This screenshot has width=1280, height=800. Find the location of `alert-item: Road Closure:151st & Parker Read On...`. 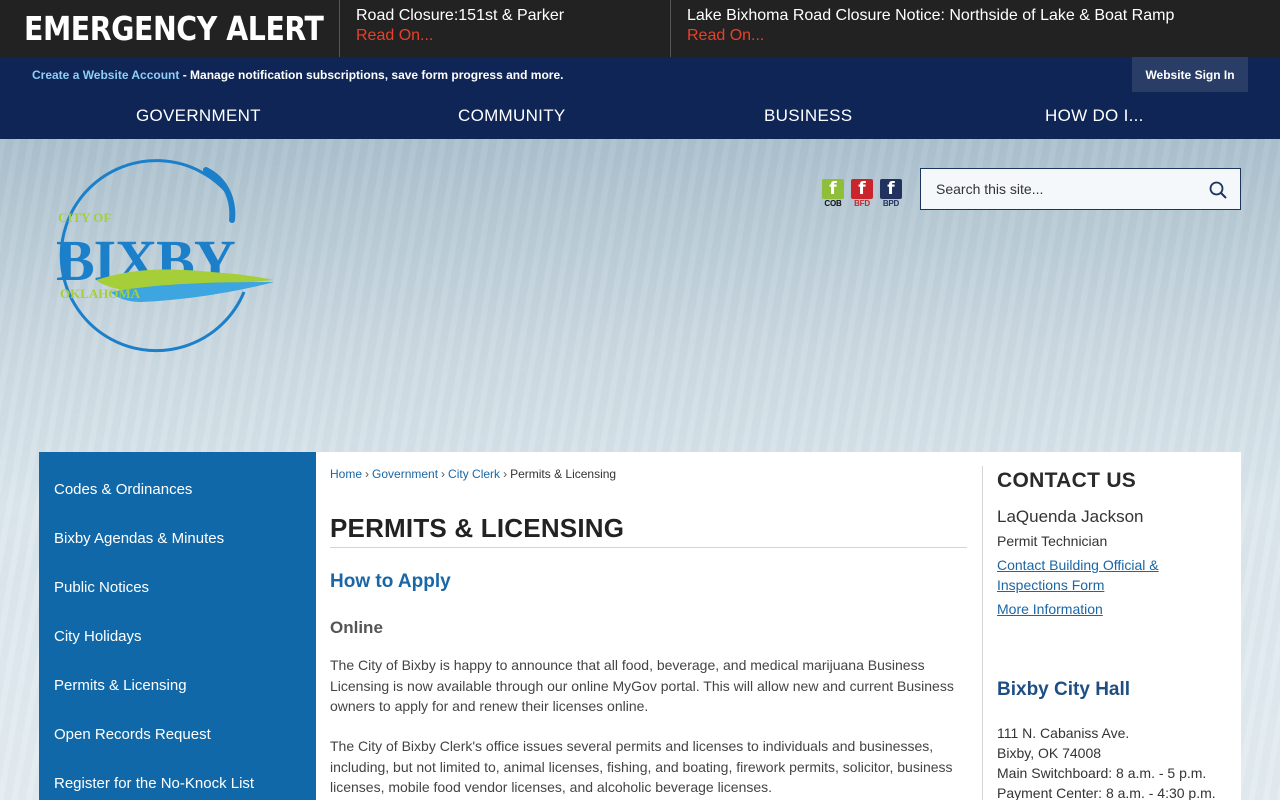

alert-item: Road Closure:151st & Parker Read On... is located at coordinates (505, 28).